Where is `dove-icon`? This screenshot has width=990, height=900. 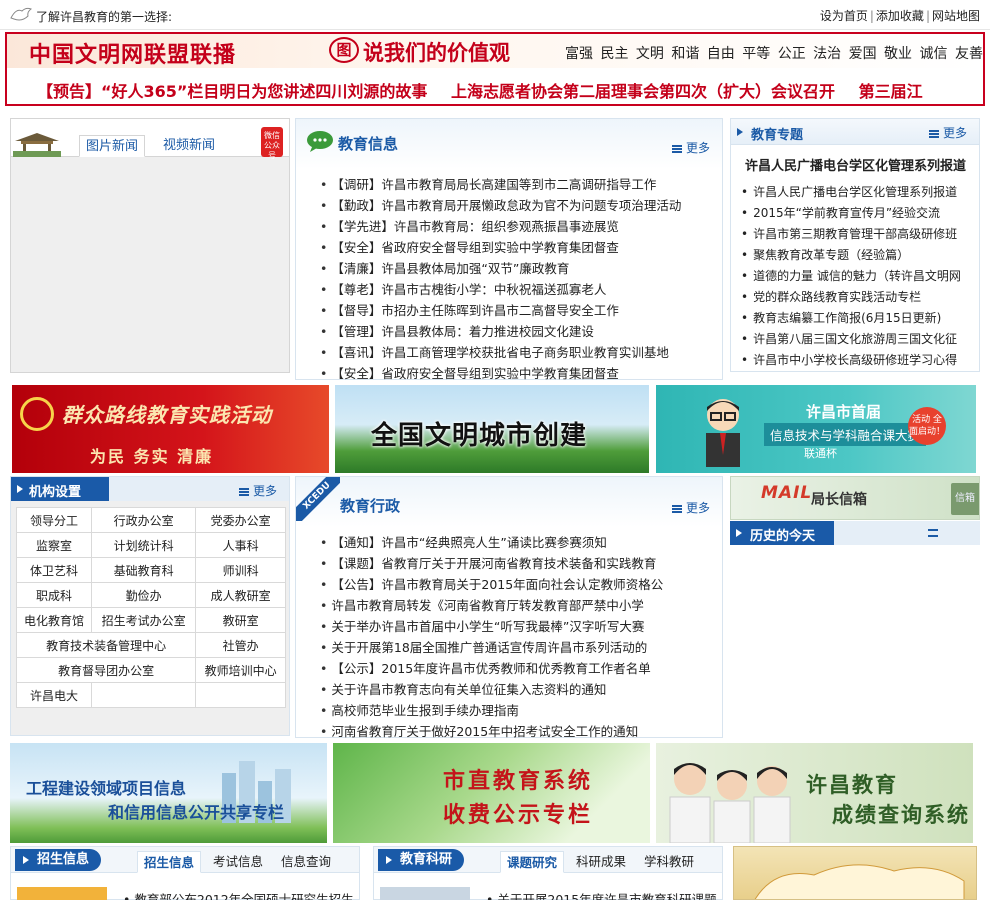
dove-icon is located at coordinates (21, 14).